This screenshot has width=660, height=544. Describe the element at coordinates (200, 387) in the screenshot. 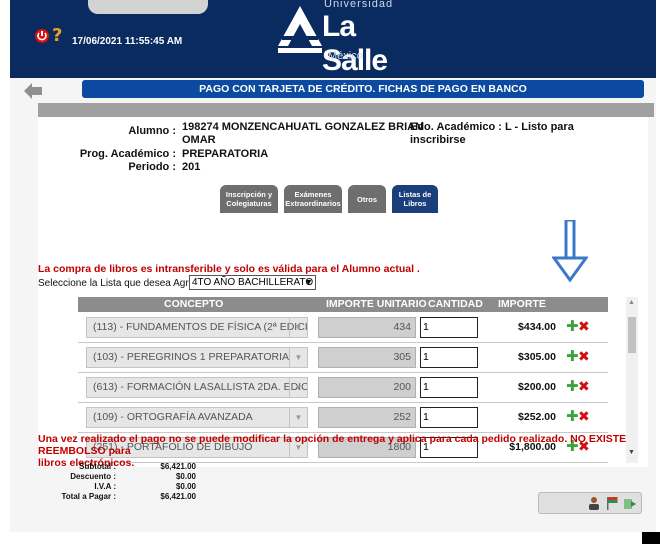

I see `concept-text: (613) - FORMACIÓN LASALLISTA 2DA. EDICI` at that location.